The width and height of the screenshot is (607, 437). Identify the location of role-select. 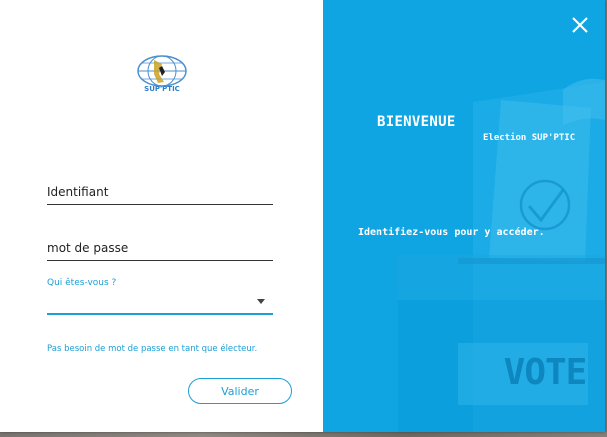
(160, 302).